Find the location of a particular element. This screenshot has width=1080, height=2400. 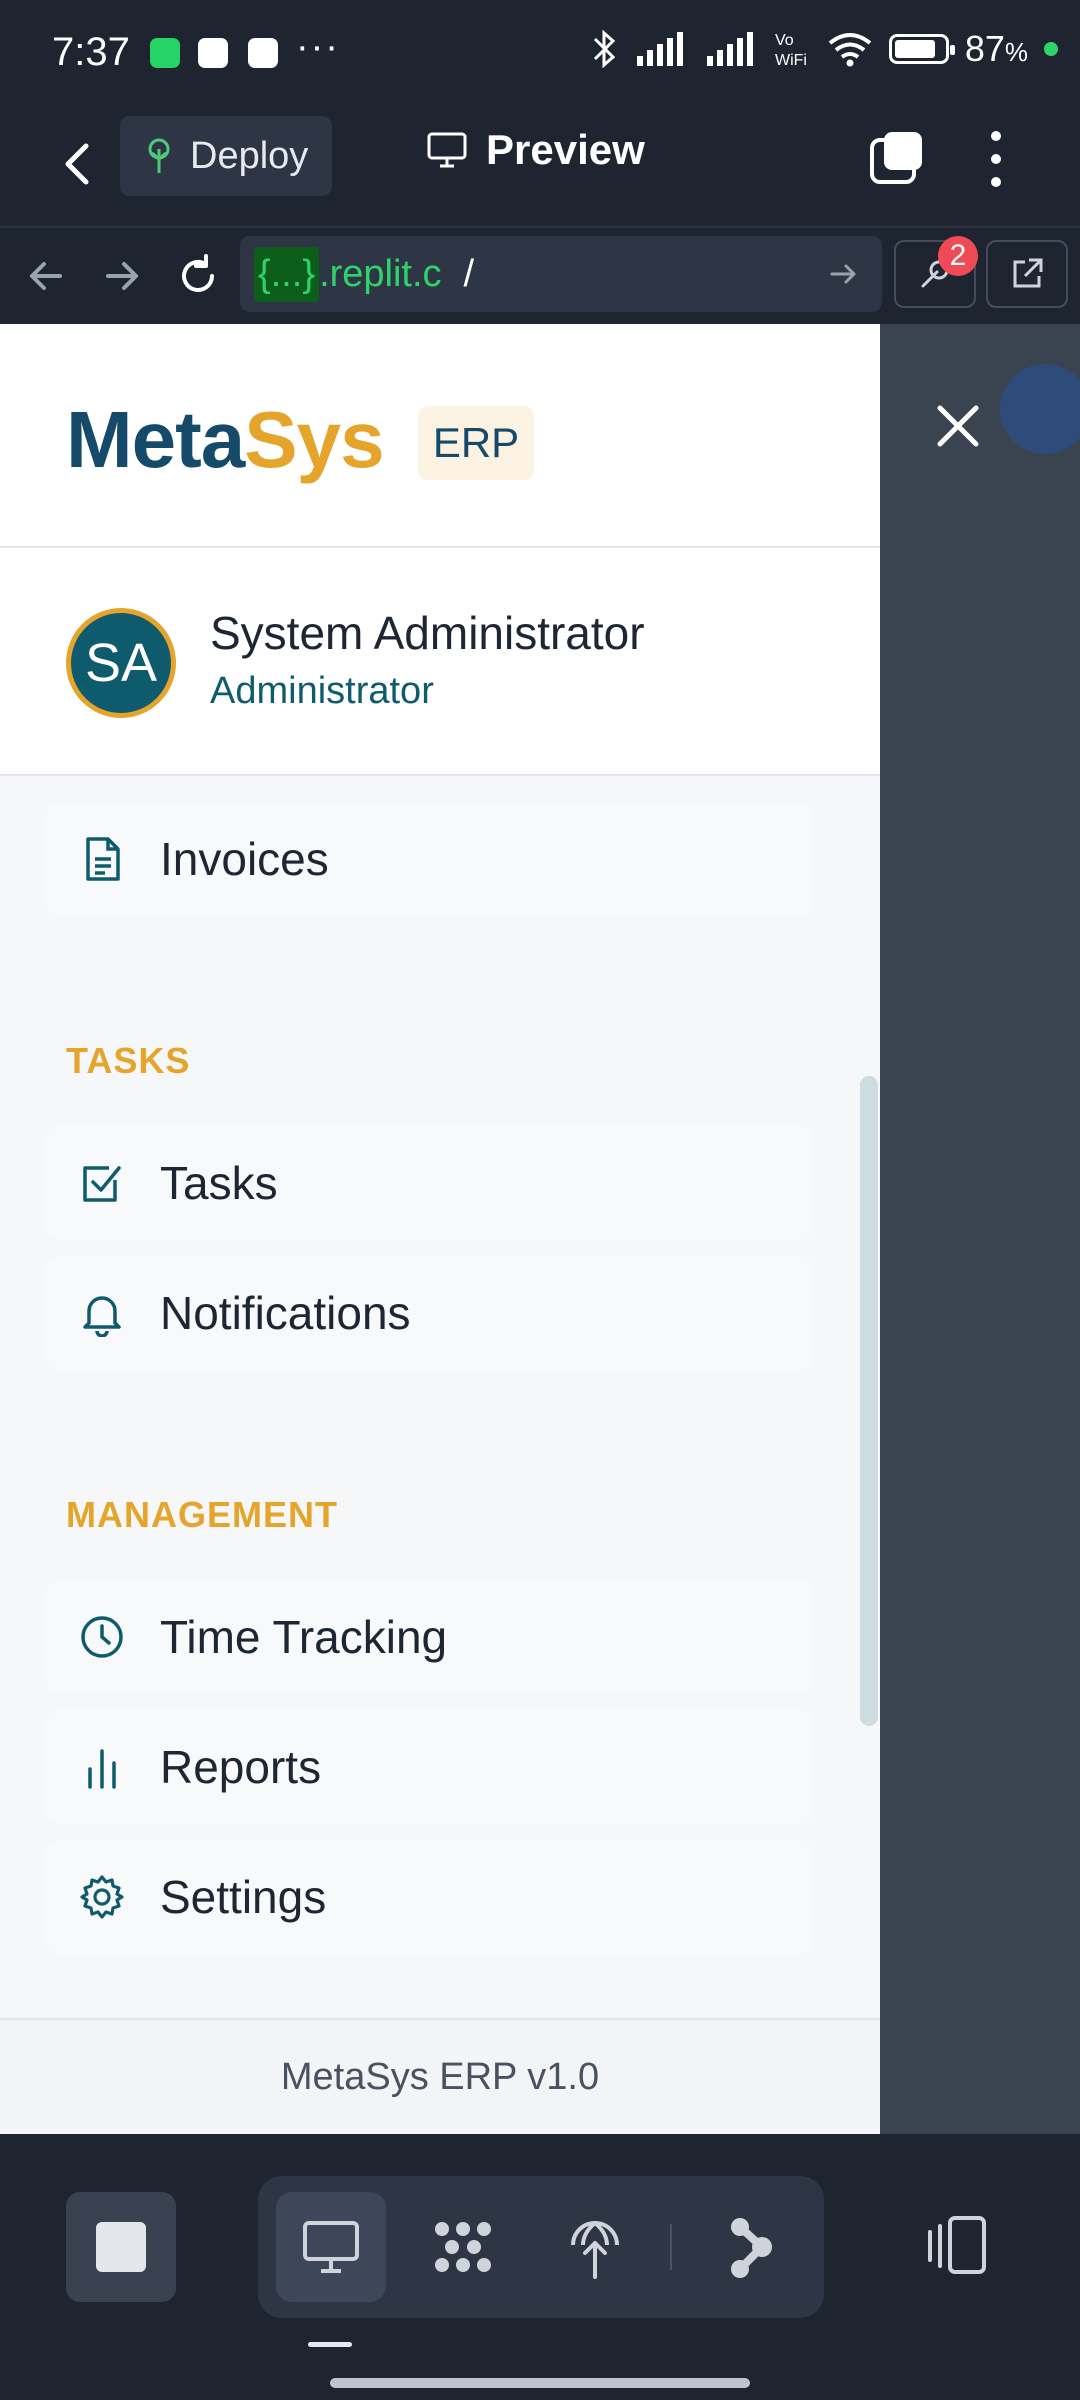

arrow-left-icon is located at coordinates (46, 276).